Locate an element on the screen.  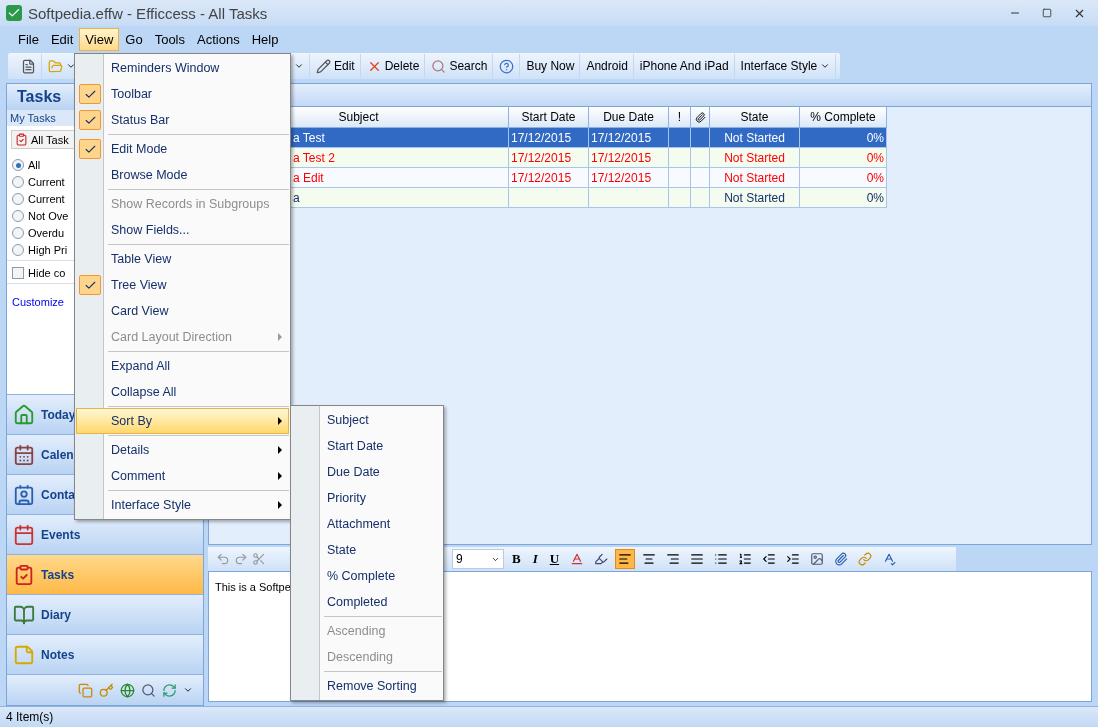
item-count: 4 Item(s) is located at coordinates (30, 717).